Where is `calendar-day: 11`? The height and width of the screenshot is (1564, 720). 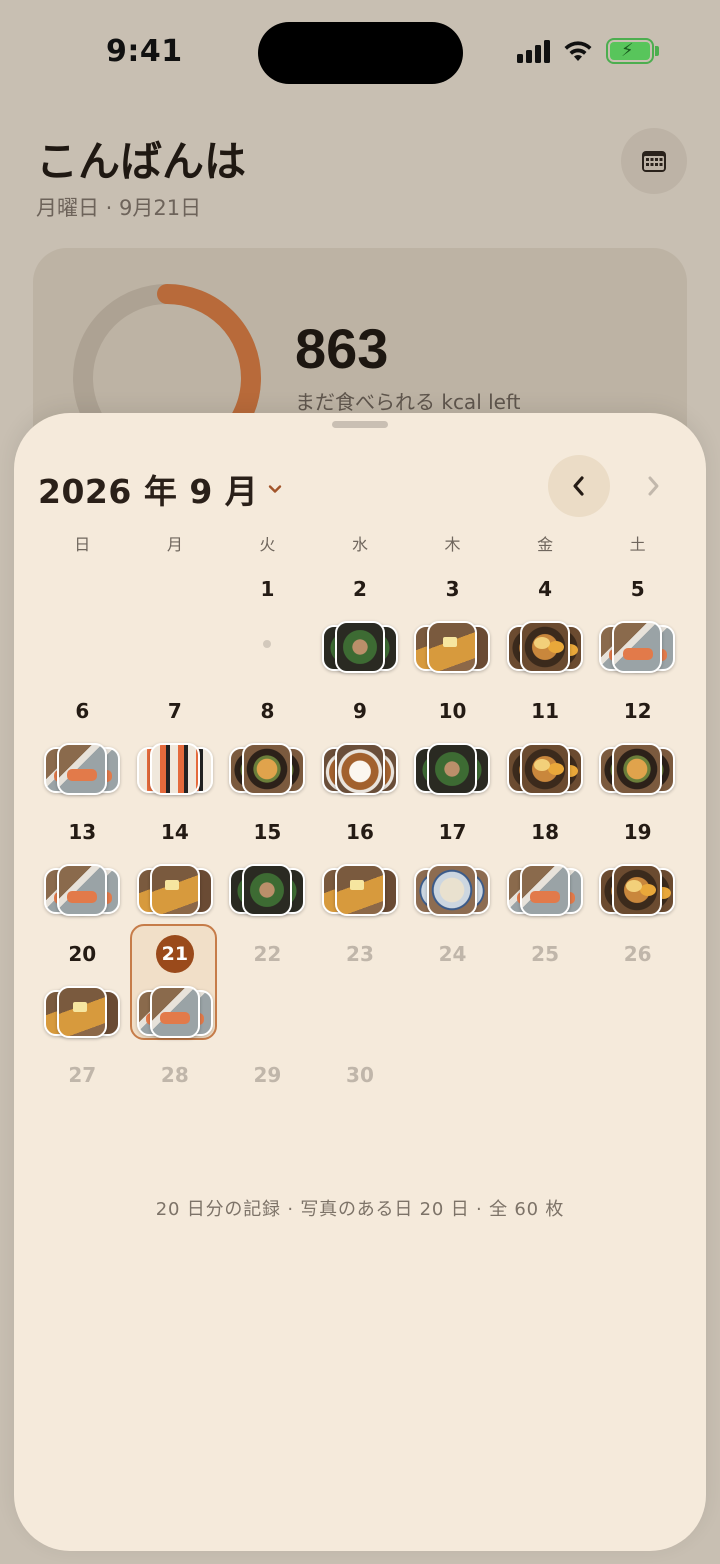
calendar-day: 11 is located at coordinates (545, 746).